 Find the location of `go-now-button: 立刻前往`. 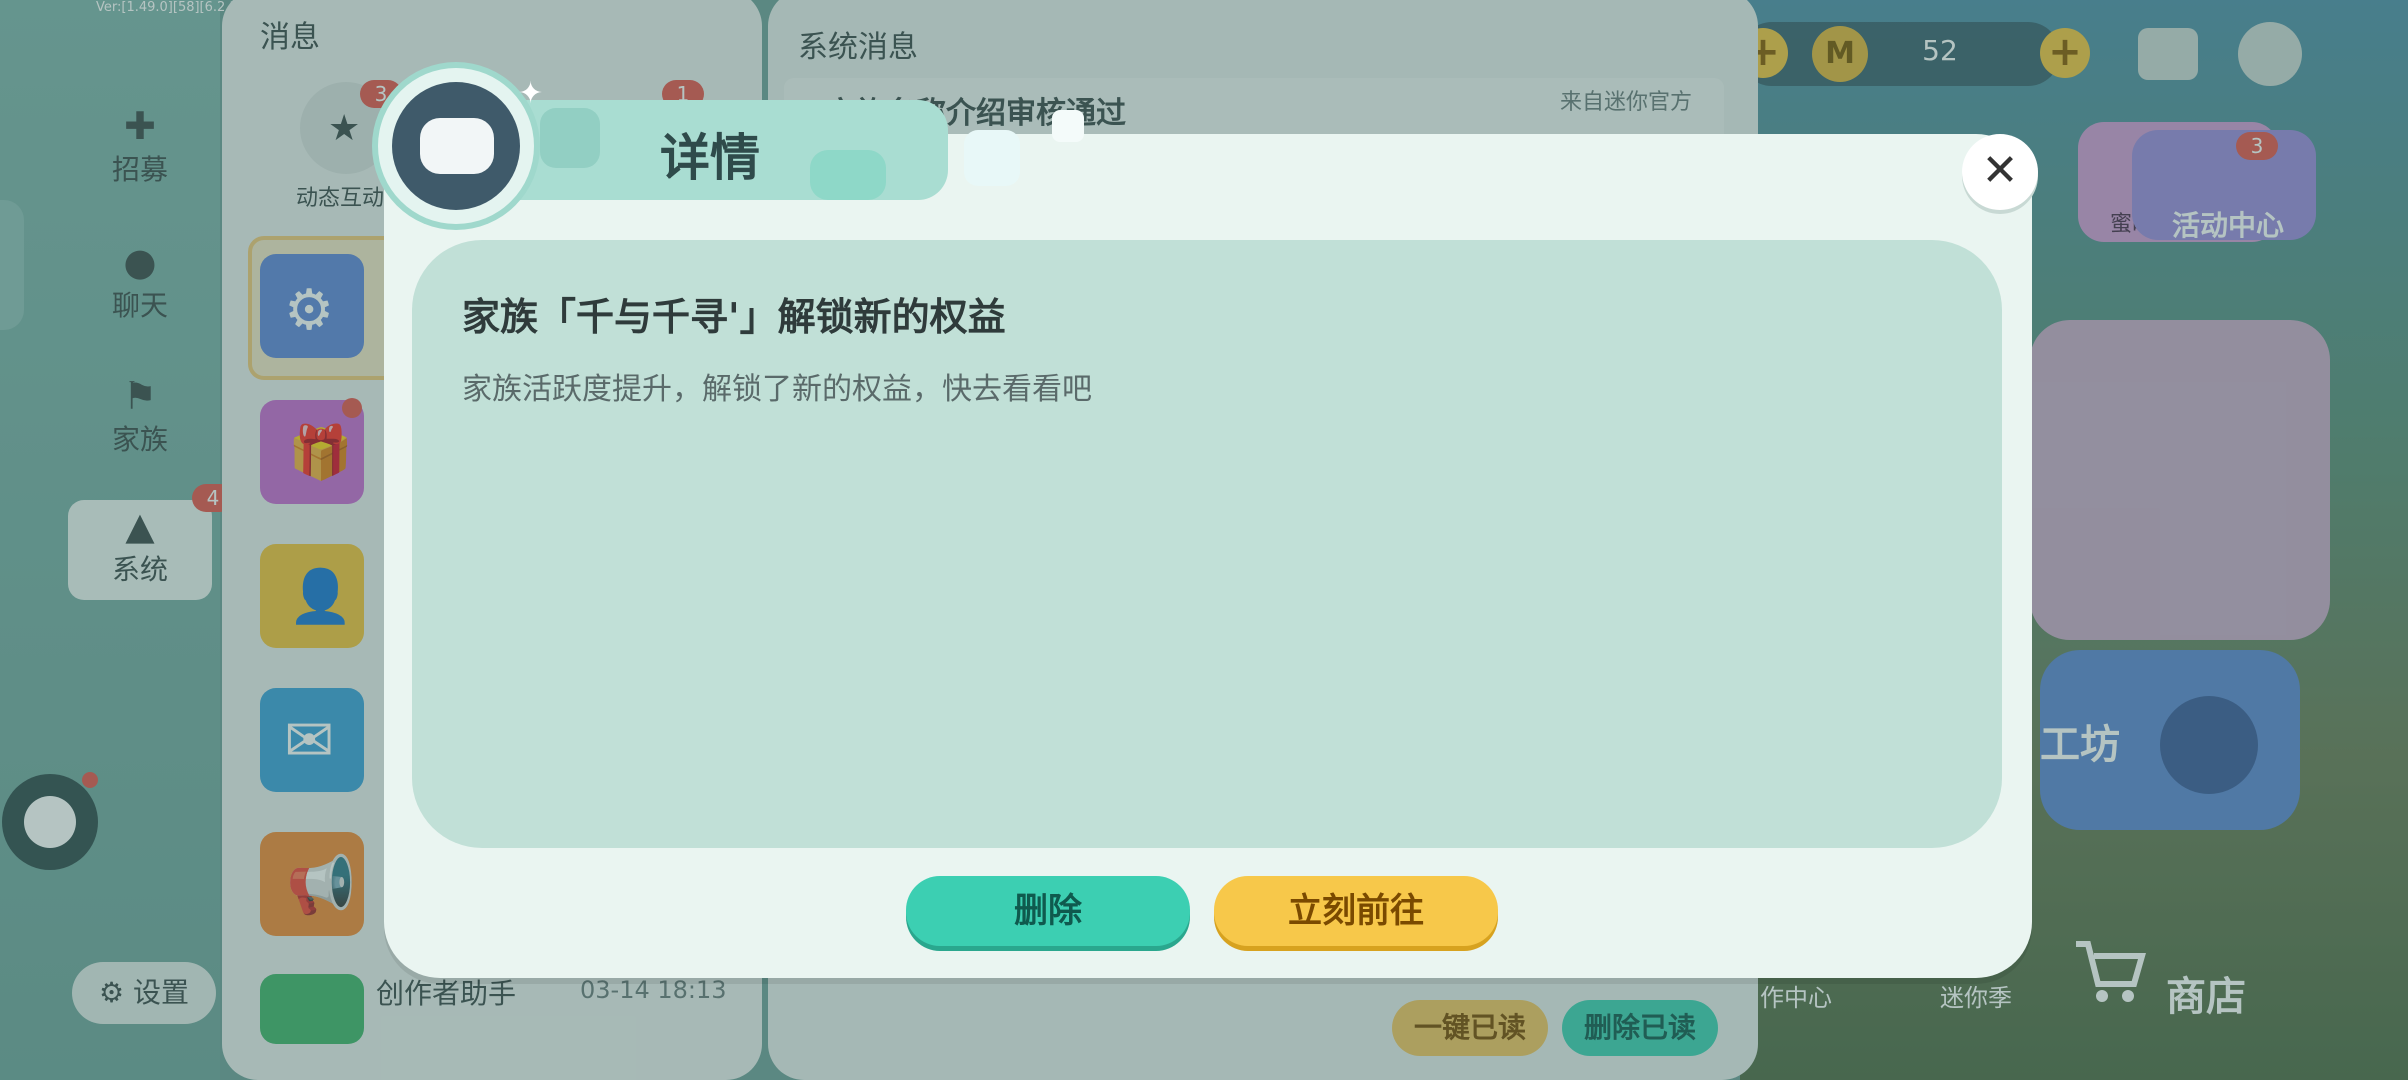

go-now-button: 立刻前往 is located at coordinates (1356, 911).